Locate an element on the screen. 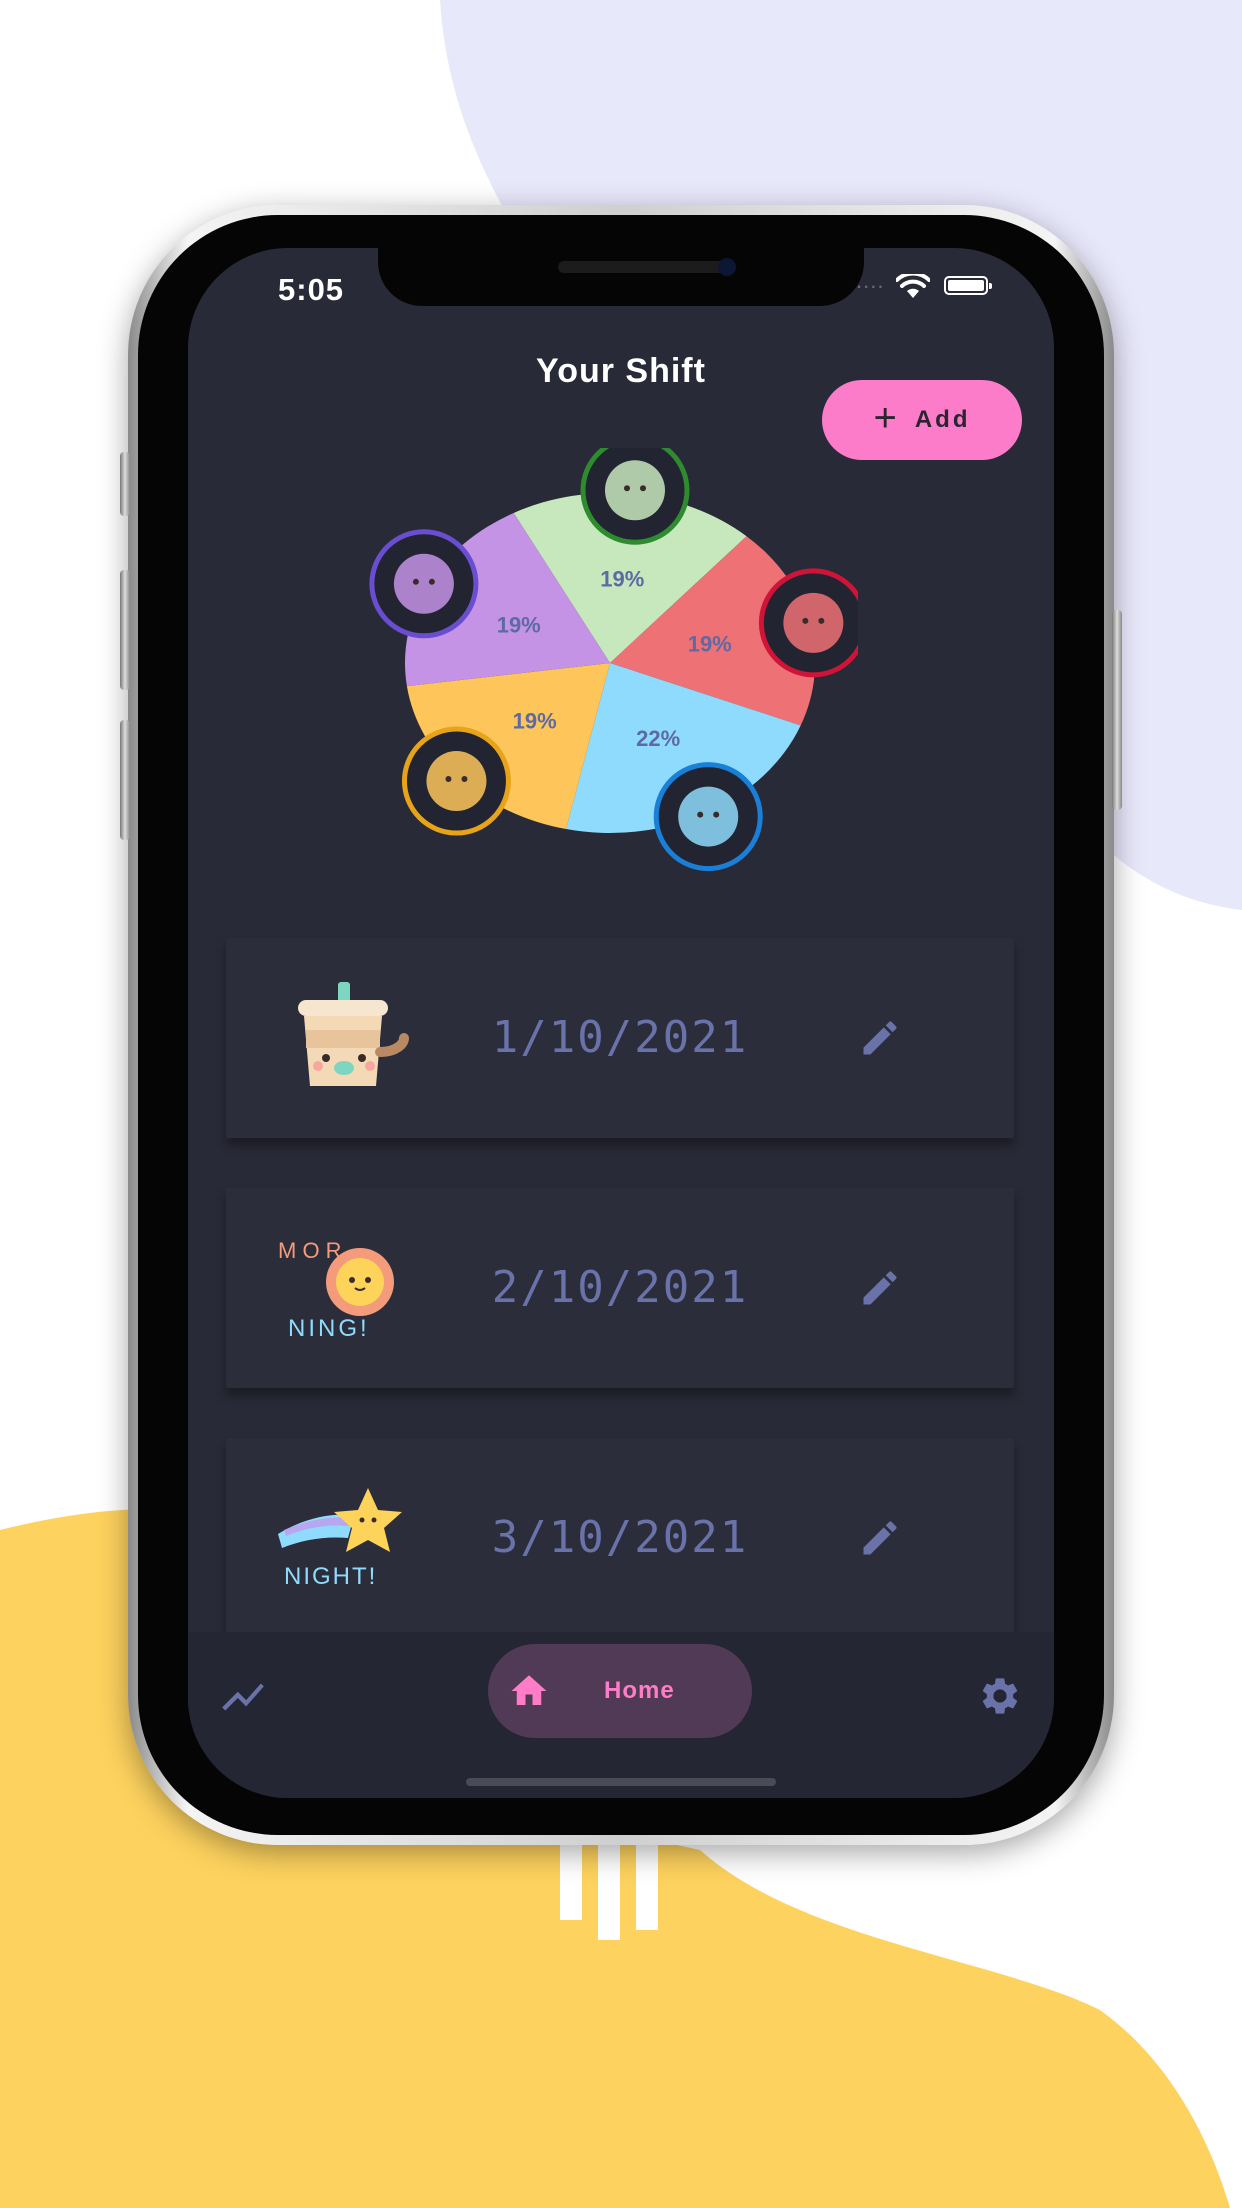 The width and height of the screenshot is (1242, 2208). bottom-navigation: Home is located at coordinates (621, 1715).